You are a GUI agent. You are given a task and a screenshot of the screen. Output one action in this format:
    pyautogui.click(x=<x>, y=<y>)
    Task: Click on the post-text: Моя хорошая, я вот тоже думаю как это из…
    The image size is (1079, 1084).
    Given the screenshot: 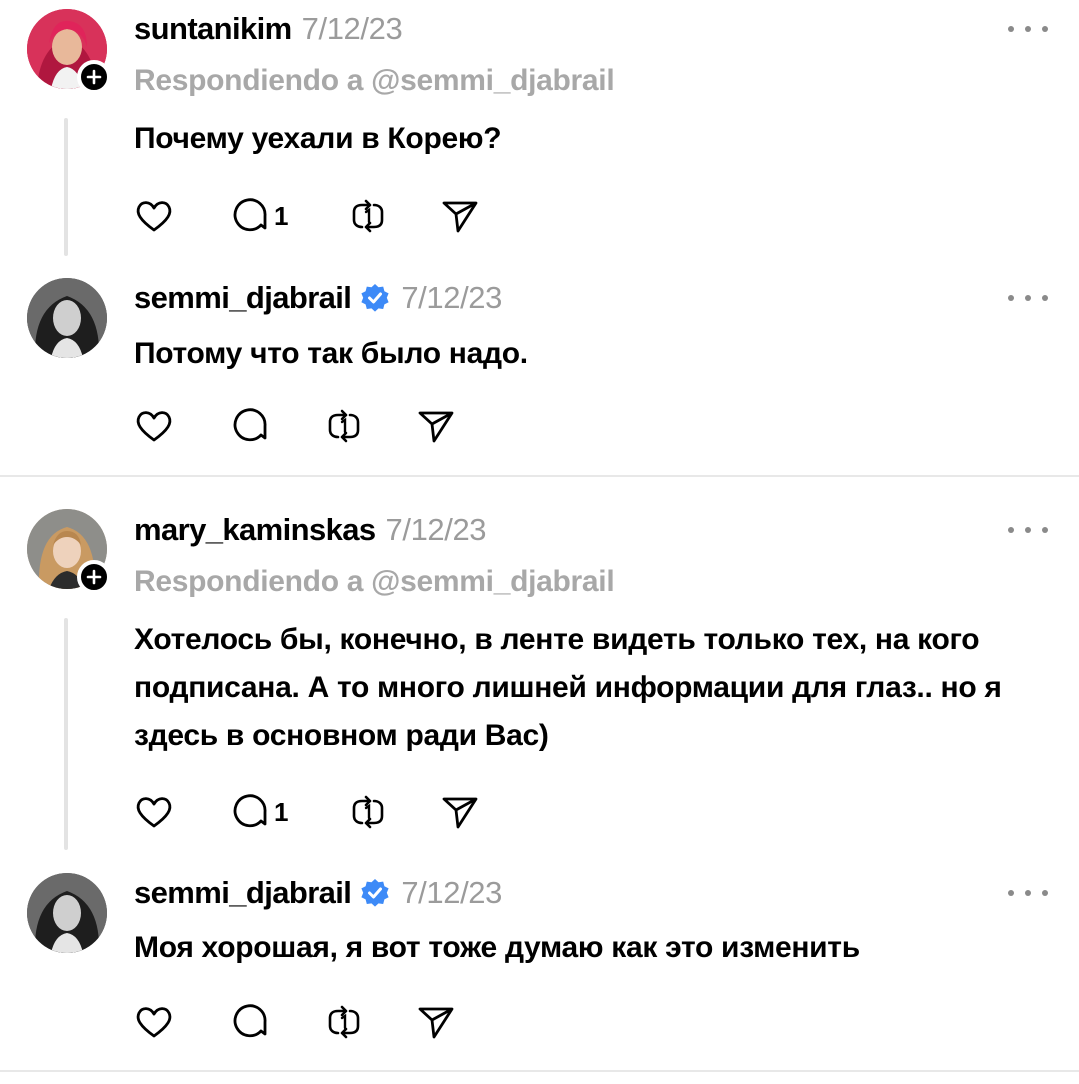 What is the action you would take?
    pyautogui.click(x=497, y=947)
    